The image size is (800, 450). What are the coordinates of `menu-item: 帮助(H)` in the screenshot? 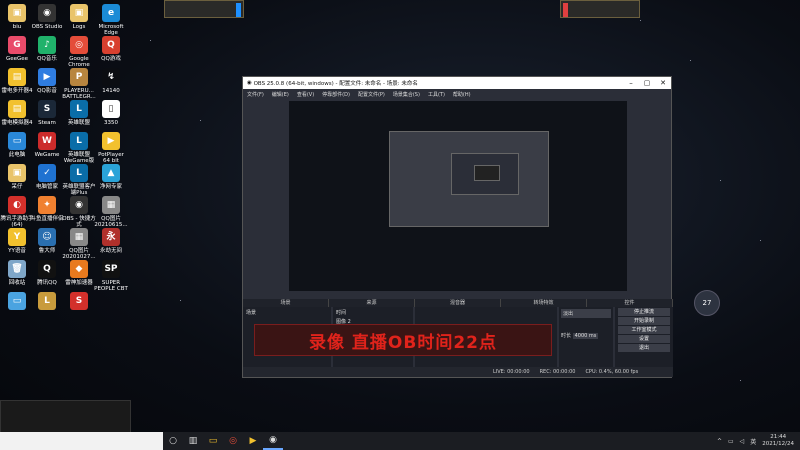 It's located at (462, 94).